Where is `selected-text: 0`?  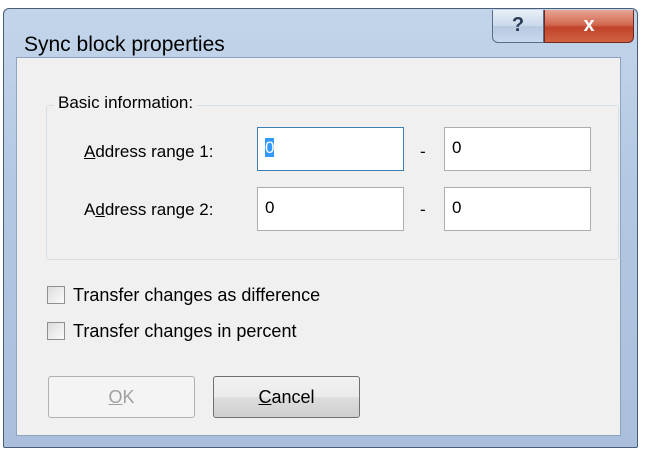
selected-text: 0 is located at coordinates (270, 147).